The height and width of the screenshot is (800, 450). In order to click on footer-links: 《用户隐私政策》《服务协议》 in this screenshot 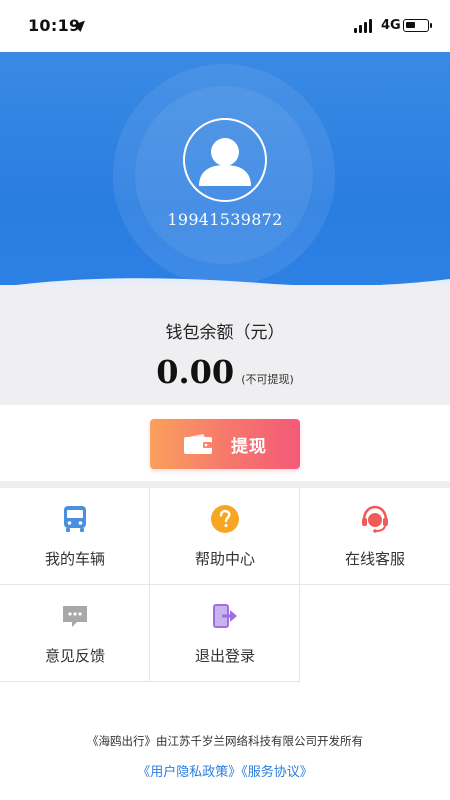, I will do `click(225, 770)`.